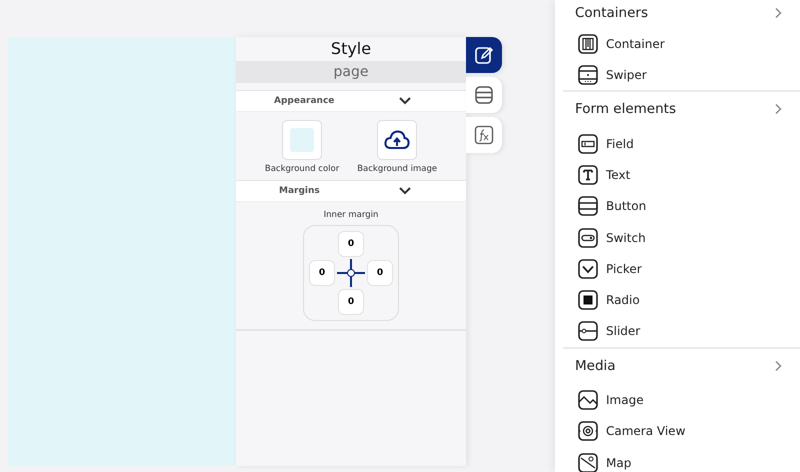 The width and height of the screenshot is (800, 472). Describe the element at coordinates (304, 101) in the screenshot. I see `section-title: Appearance` at that location.